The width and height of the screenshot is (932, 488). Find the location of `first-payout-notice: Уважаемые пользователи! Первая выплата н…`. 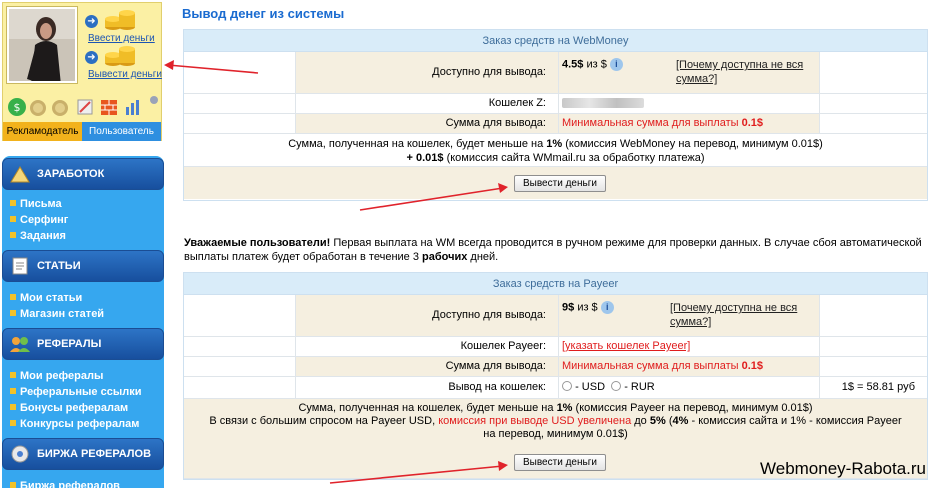

first-payout-notice: Уважаемые пользователи! Первая выплата н… is located at coordinates (553, 250).